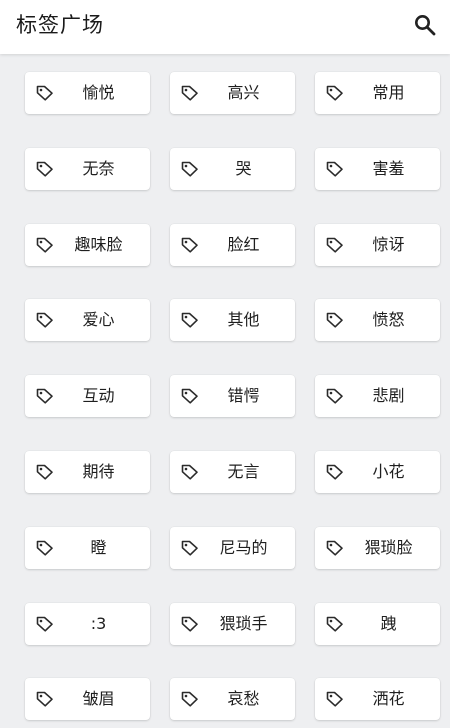  Describe the element at coordinates (243, 396) in the screenshot. I see `tag-label: 错愕` at that location.